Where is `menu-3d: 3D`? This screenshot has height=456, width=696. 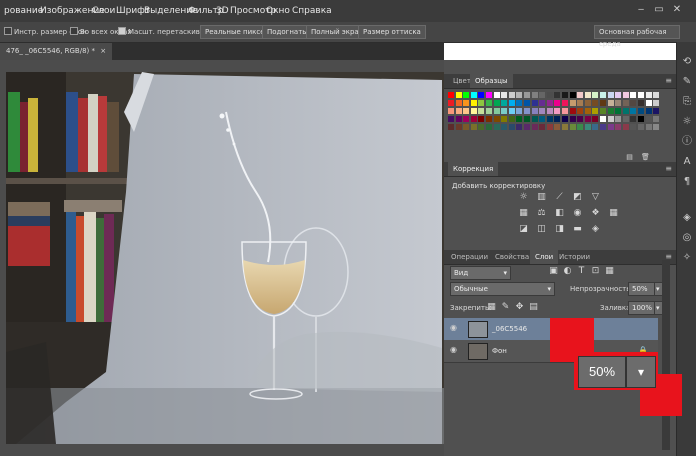 menu-3d: 3D is located at coordinates (222, 11).